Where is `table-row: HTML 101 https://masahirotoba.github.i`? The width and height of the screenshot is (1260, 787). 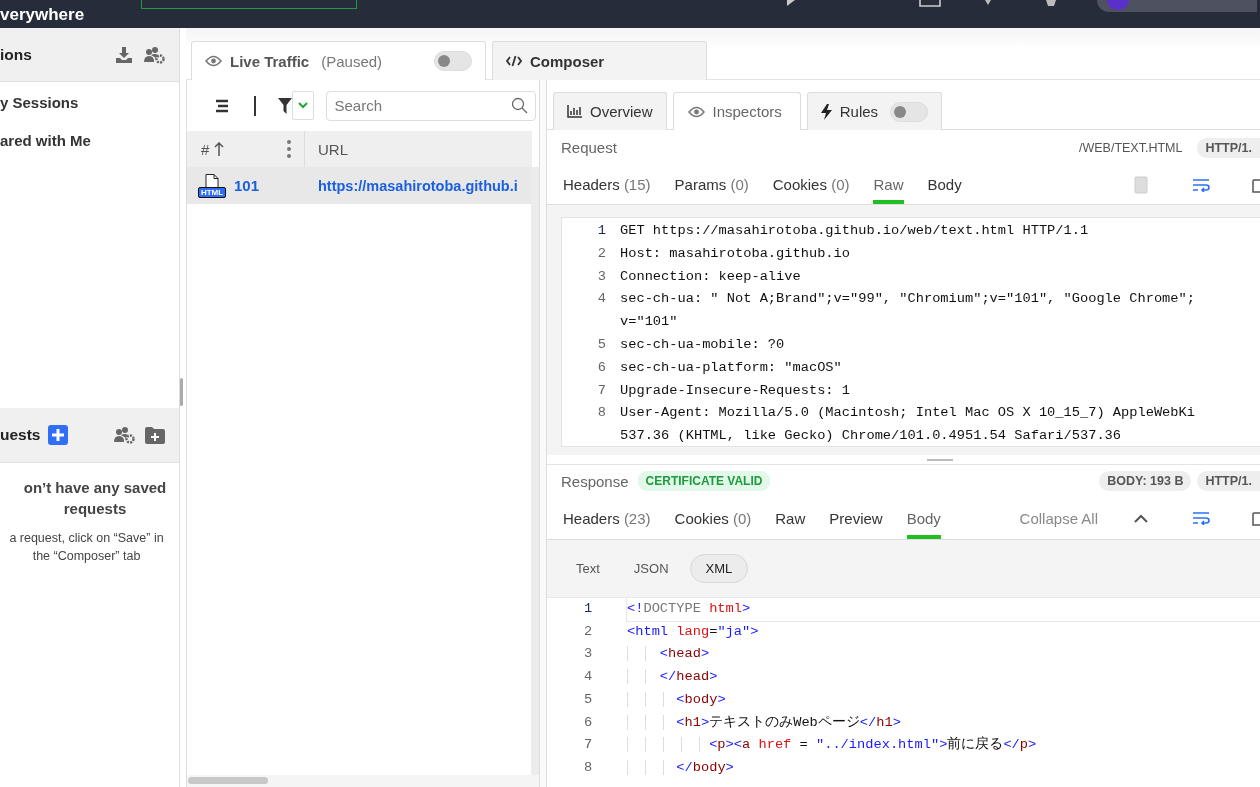 table-row: HTML 101 https://masahirotoba.github.i is located at coordinates (359, 185).